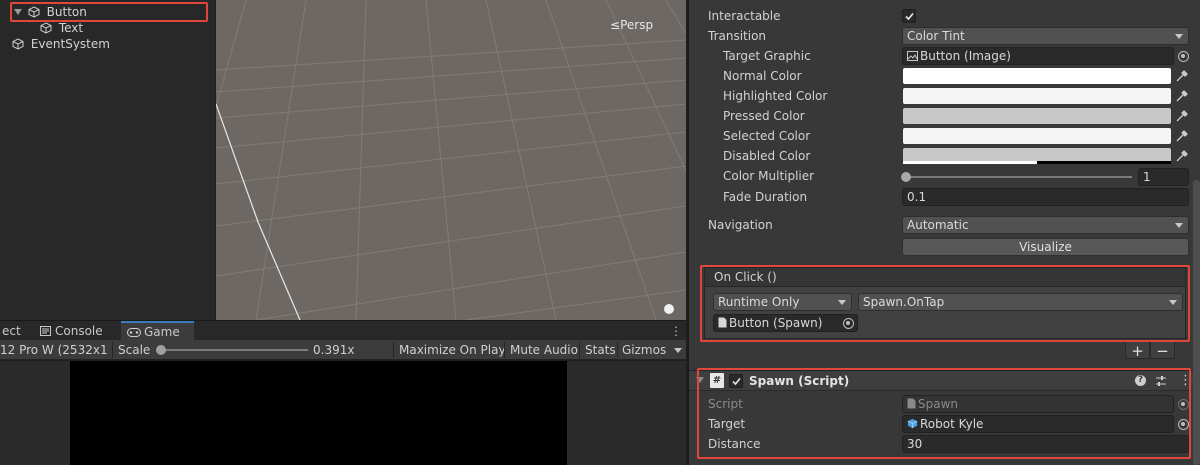  Describe the element at coordinates (737, 36) in the screenshot. I see `transition-label: Transition` at that location.